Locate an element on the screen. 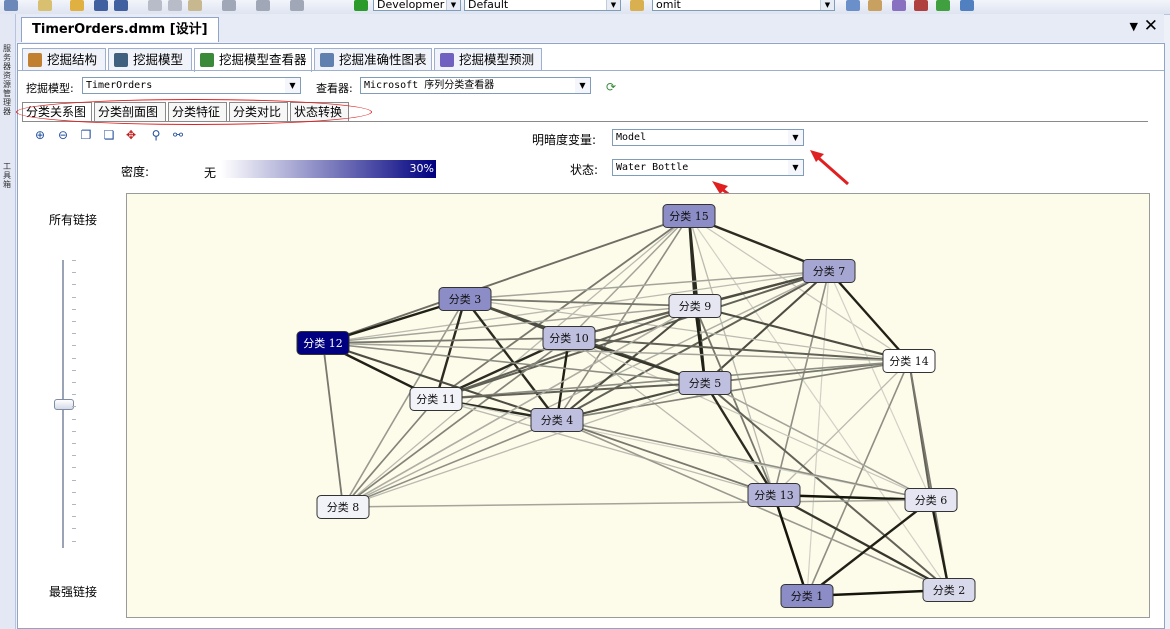  density-min-label: 无 is located at coordinates (210, 173).